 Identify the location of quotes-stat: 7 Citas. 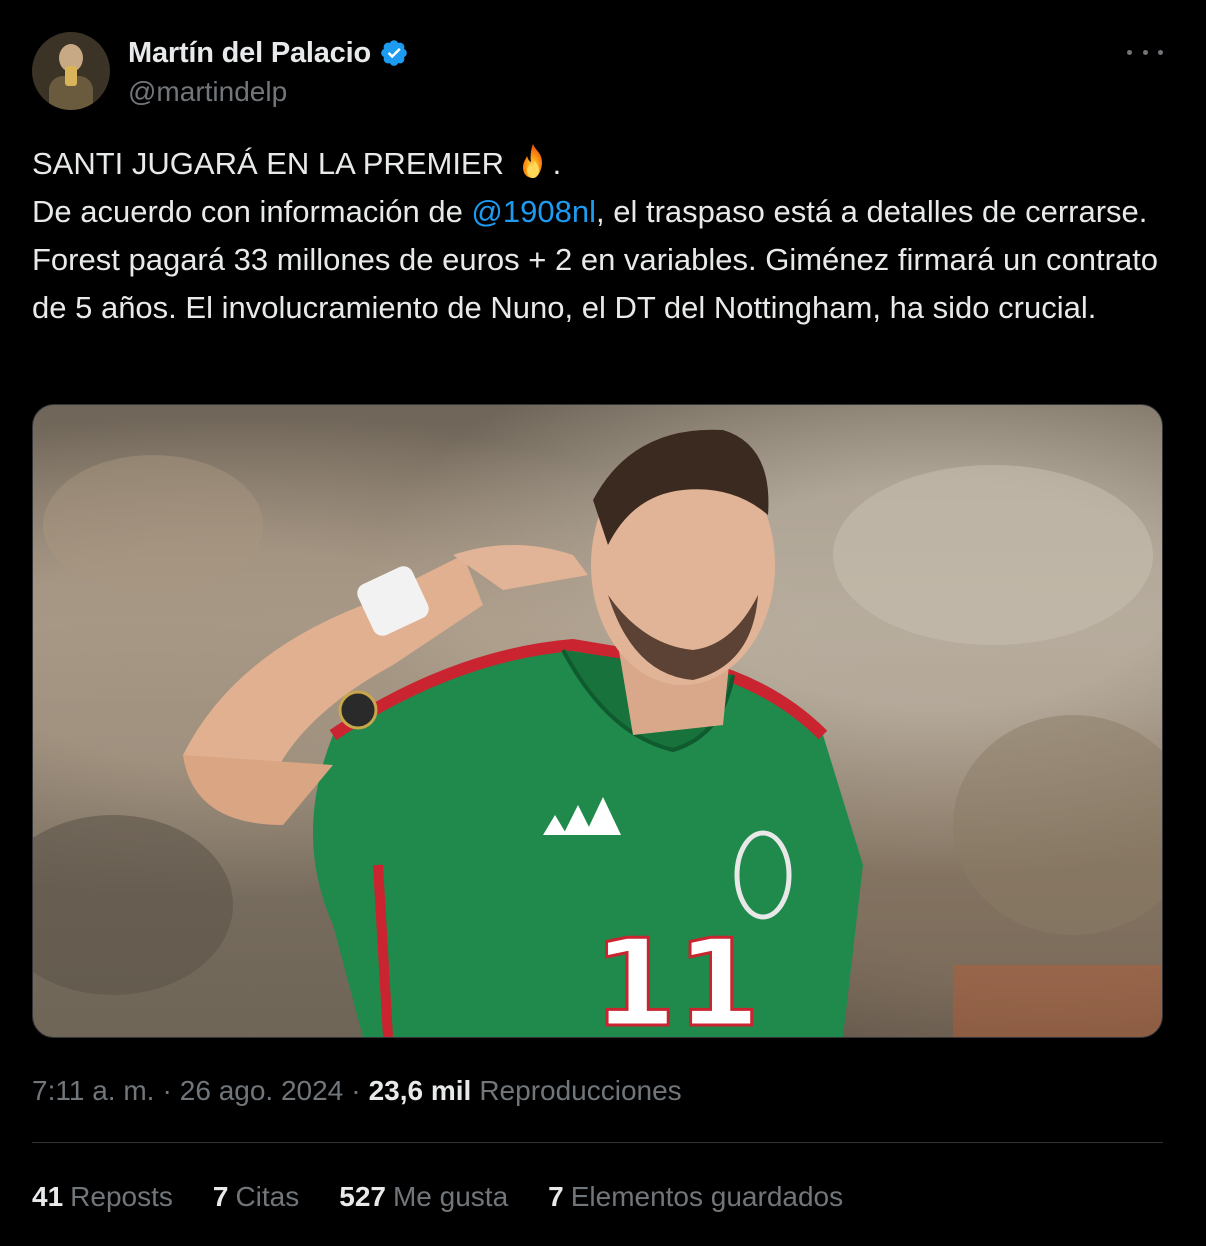
(256, 1197).